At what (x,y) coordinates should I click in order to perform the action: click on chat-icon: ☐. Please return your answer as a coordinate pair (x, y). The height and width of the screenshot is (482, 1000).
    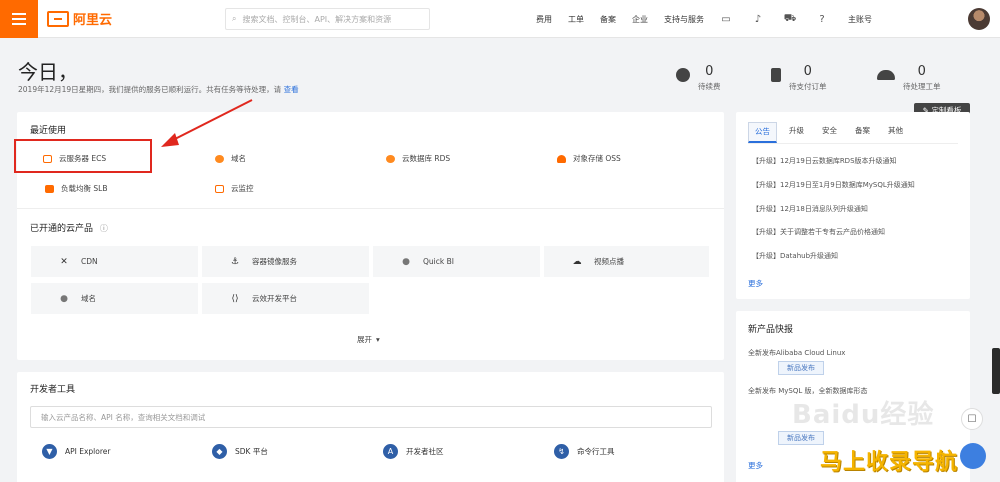
    Looking at the image, I should click on (972, 419).